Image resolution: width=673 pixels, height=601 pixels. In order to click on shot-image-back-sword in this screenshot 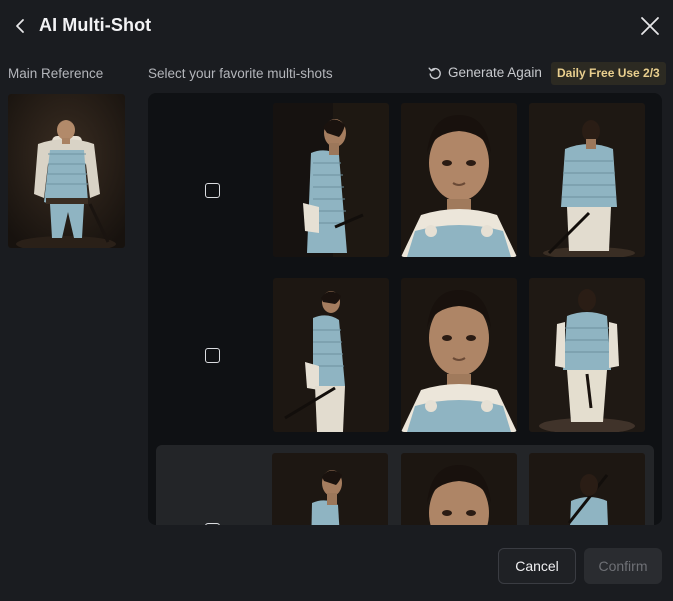, I will do `click(587, 489)`.